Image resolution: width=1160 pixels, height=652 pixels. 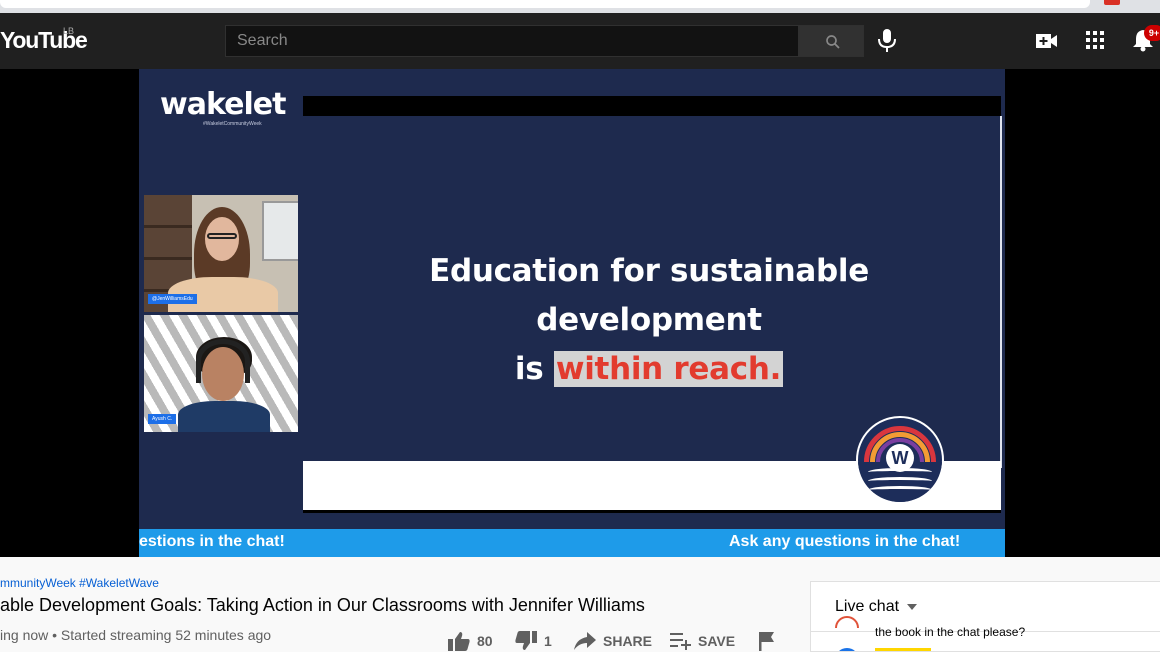 What do you see at coordinates (526, 640) in the screenshot?
I see `thumbs-down-icon` at bounding box center [526, 640].